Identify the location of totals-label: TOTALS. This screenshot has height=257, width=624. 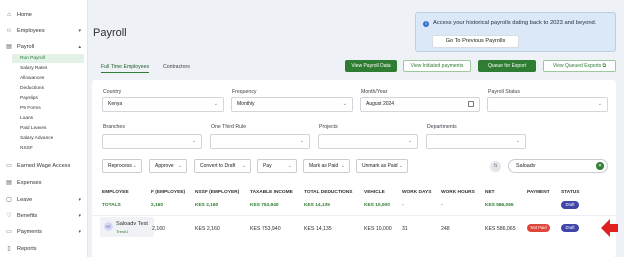
(111, 205).